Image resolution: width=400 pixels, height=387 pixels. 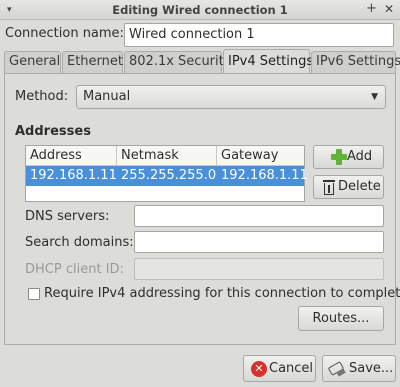 What do you see at coordinates (231, 97) in the screenshot?
I see `method-select: Manual ▼` at bounding box center [231, 97].